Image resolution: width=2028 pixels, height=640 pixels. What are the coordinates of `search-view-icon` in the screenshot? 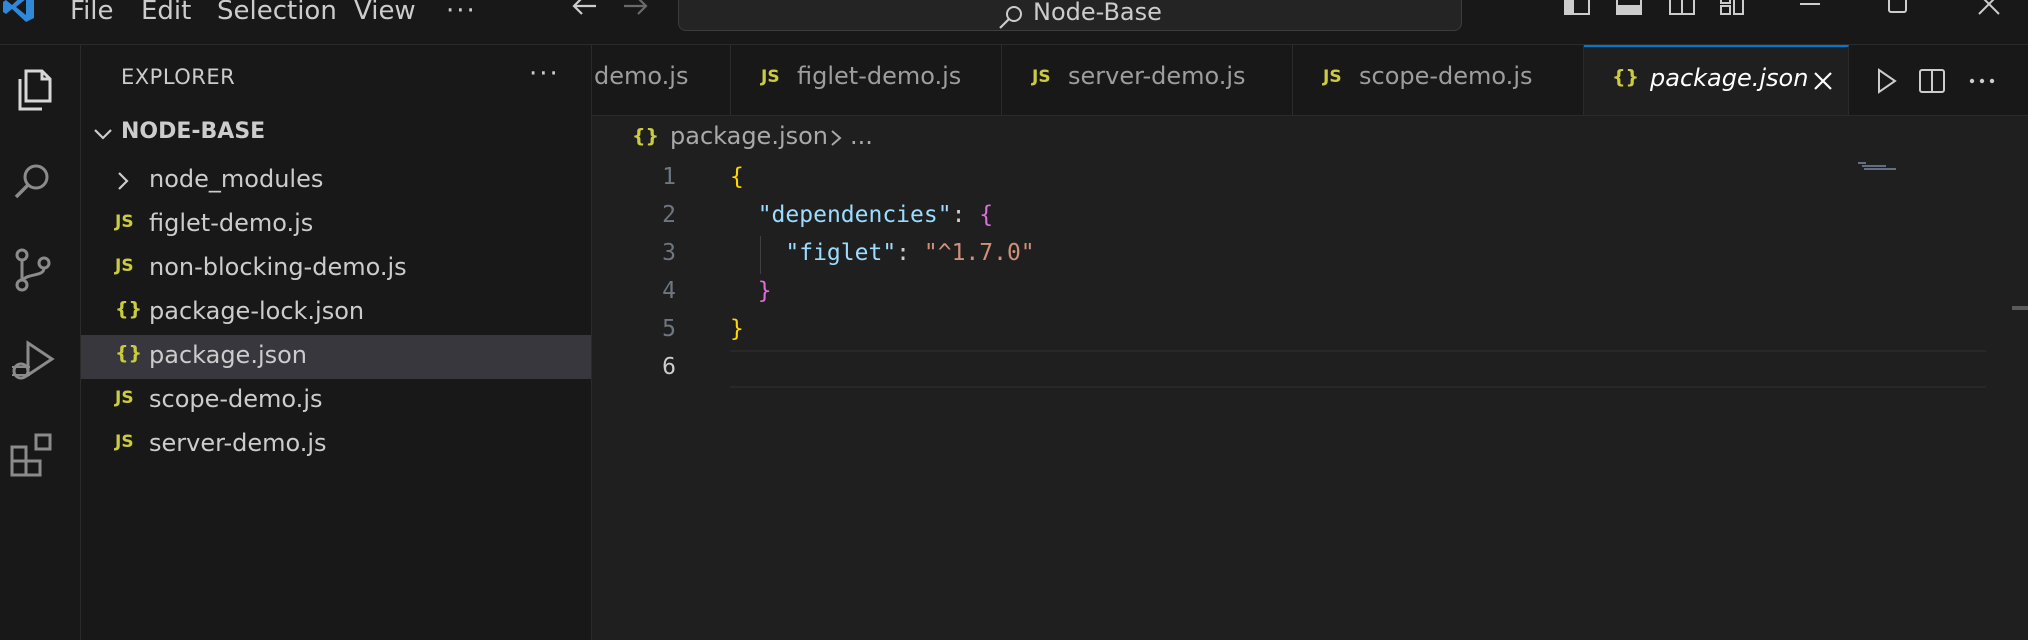 It's located at (33, 182).